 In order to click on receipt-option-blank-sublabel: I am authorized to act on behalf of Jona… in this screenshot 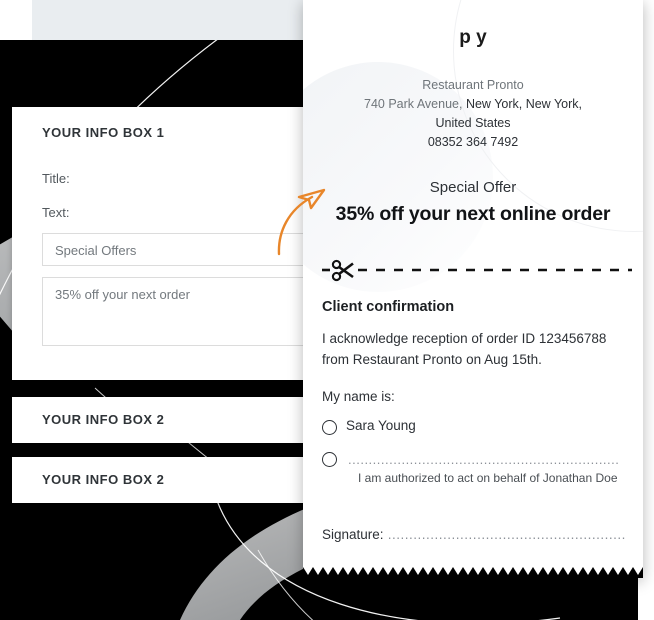, I will do `click(488, 478)`.